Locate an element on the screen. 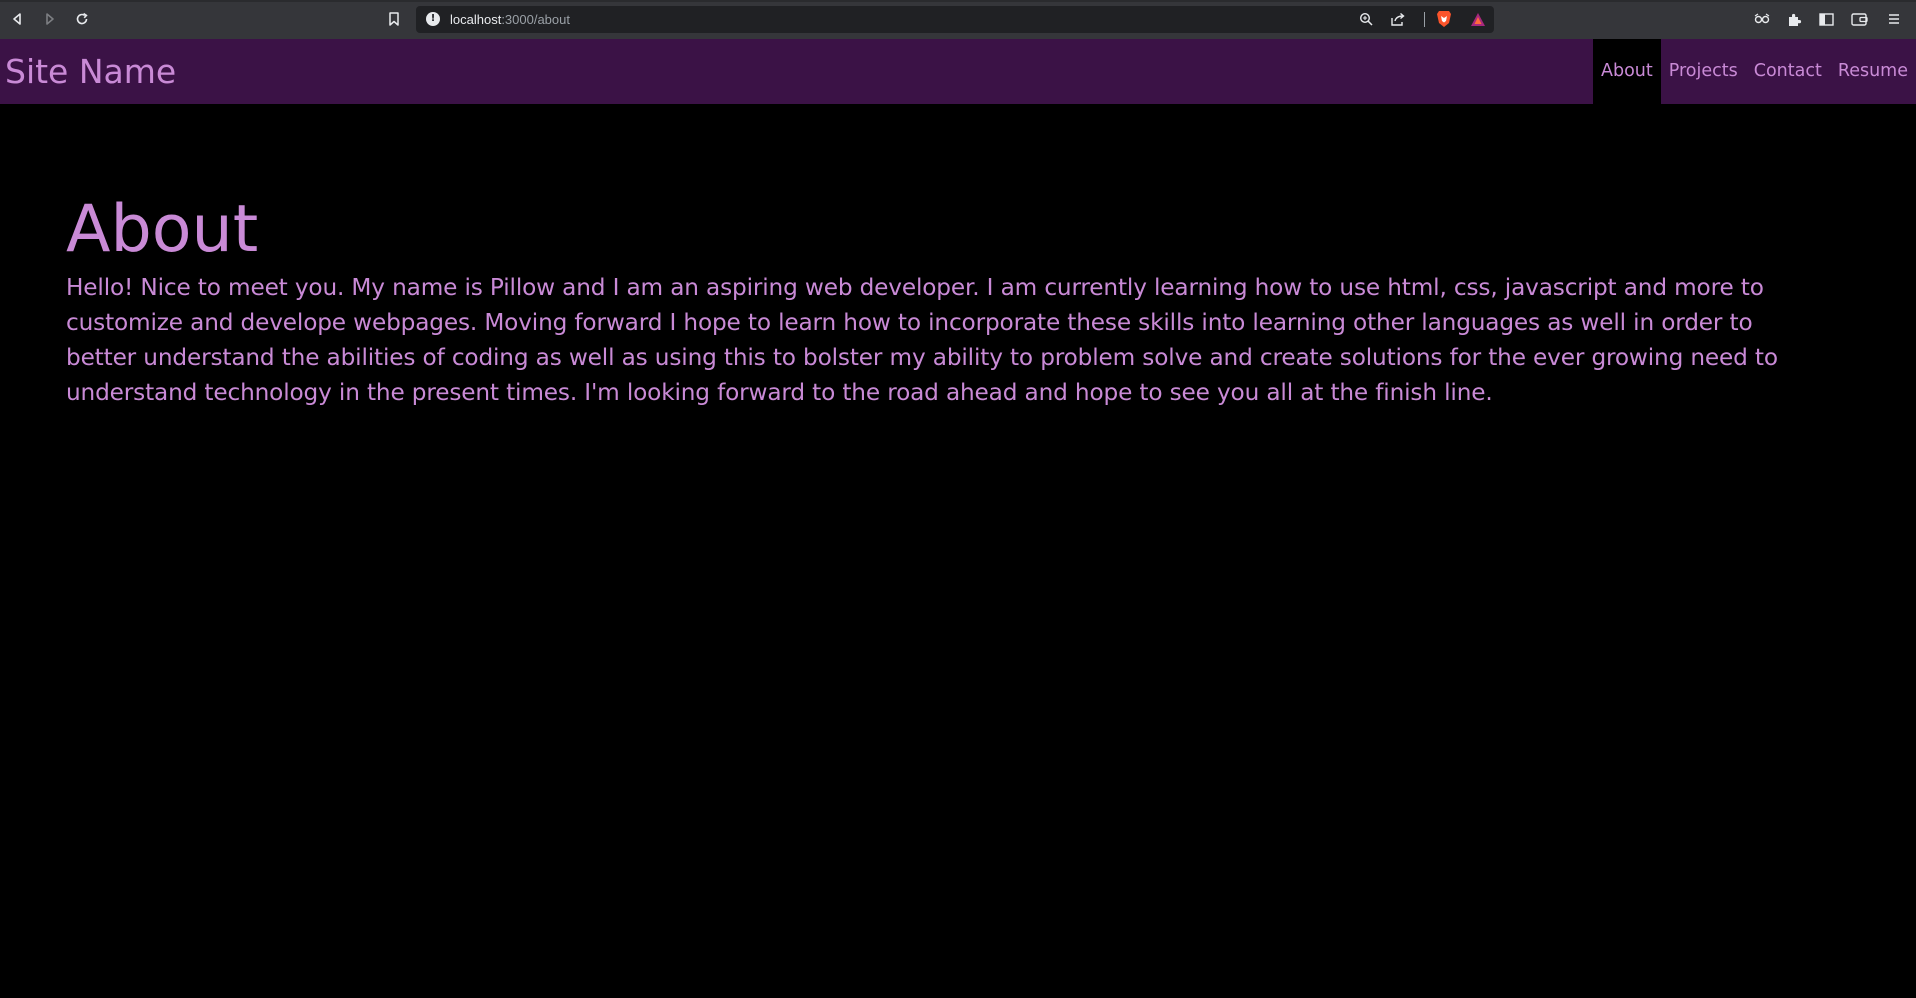  brave-lion-icon is located at coordinates (1444, 19).